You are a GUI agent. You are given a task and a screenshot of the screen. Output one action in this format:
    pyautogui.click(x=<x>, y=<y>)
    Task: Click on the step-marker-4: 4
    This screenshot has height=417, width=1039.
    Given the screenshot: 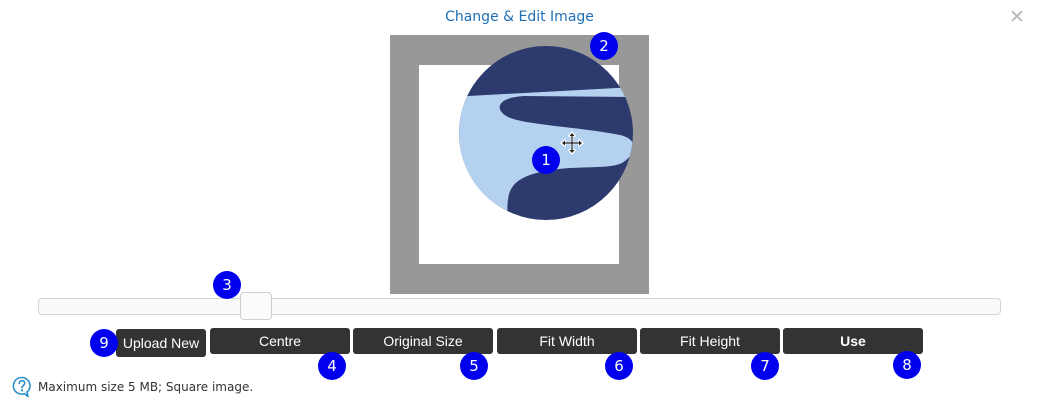 What is the action you would take?
    pyautogui.click(x=332, y=366)
    